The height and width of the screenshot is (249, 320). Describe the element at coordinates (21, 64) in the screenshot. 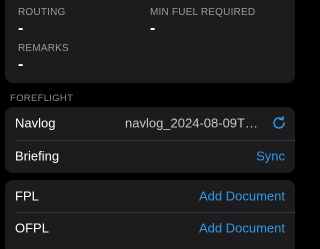

I see `remarks-value: -` at that location.